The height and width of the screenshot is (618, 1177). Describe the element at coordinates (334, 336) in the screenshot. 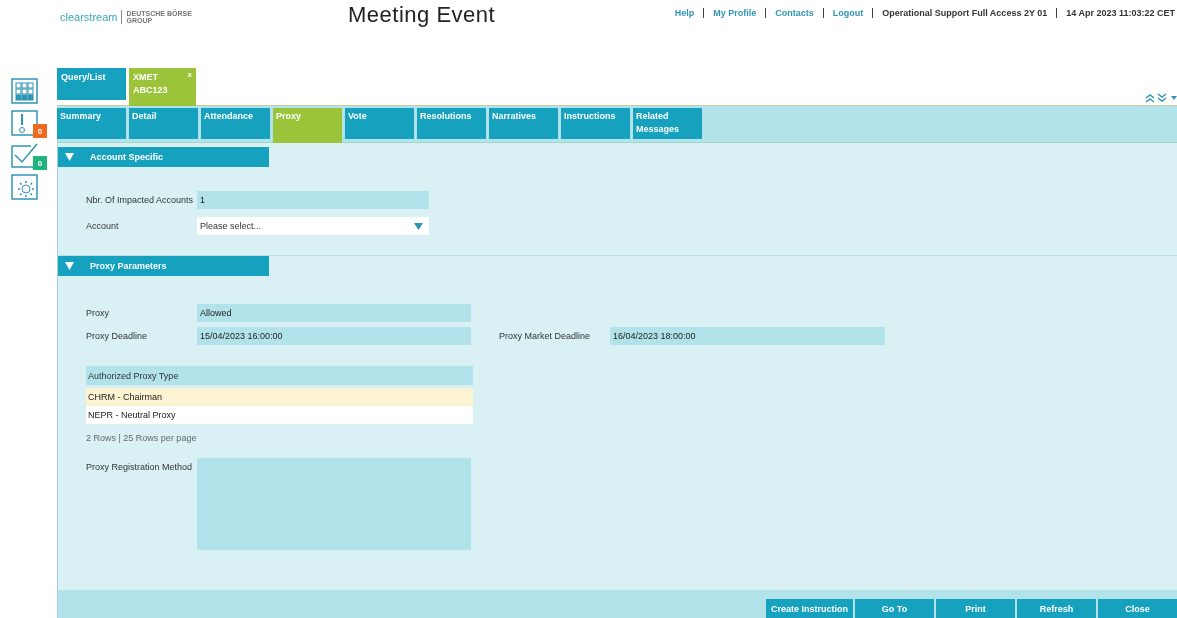

I see `value-field: 15/04/2023 16:00:00` at that location.